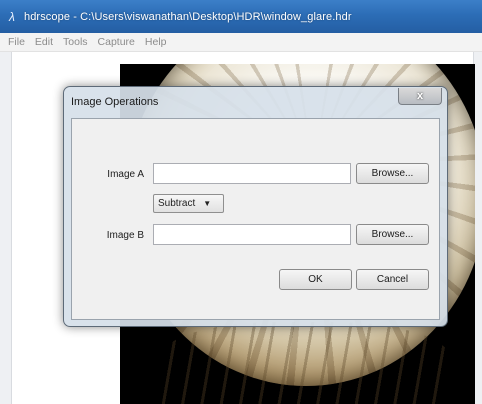 The width and height of the screenshot is (482, 404). I want to click on cancel-button: Cancel, so click(392, 279).